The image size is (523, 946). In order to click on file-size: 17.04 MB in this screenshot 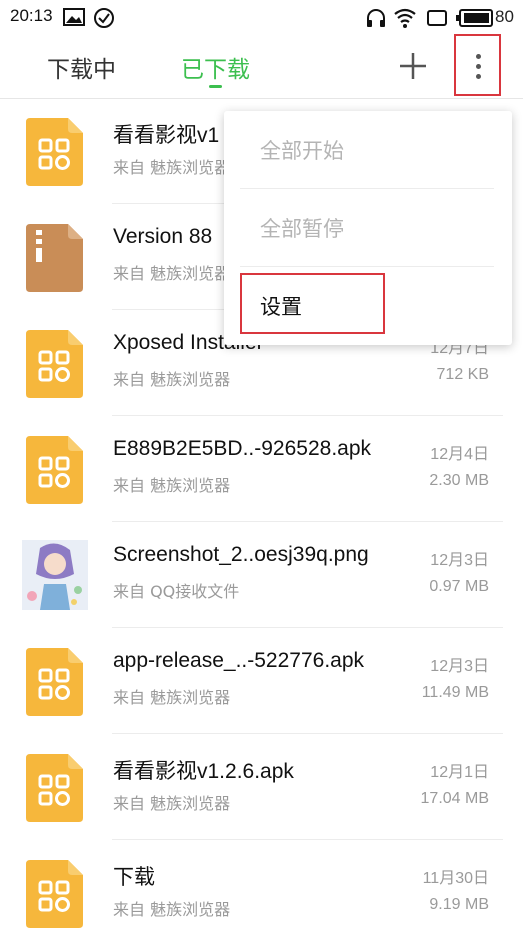, I will do `click(454, 798)`.